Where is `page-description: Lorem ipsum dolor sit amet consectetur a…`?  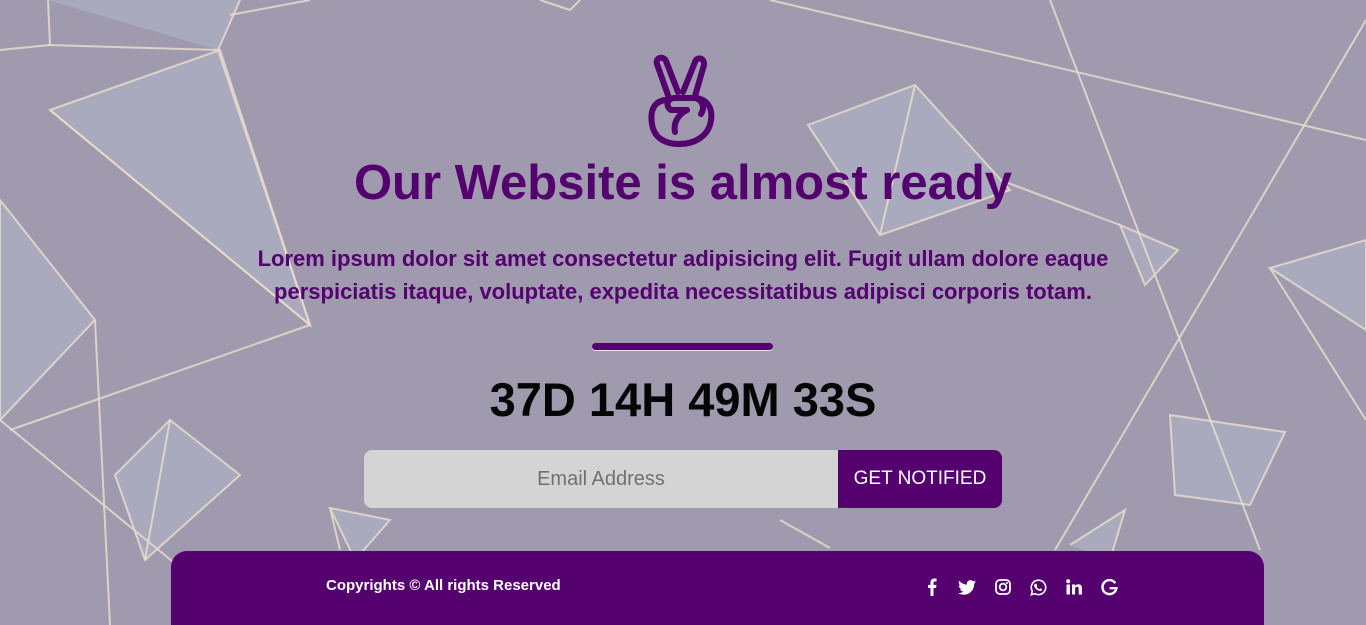 page-description: Lorem ipsum dolor sit amet consectetur a… is located at coordinates (683, 275).